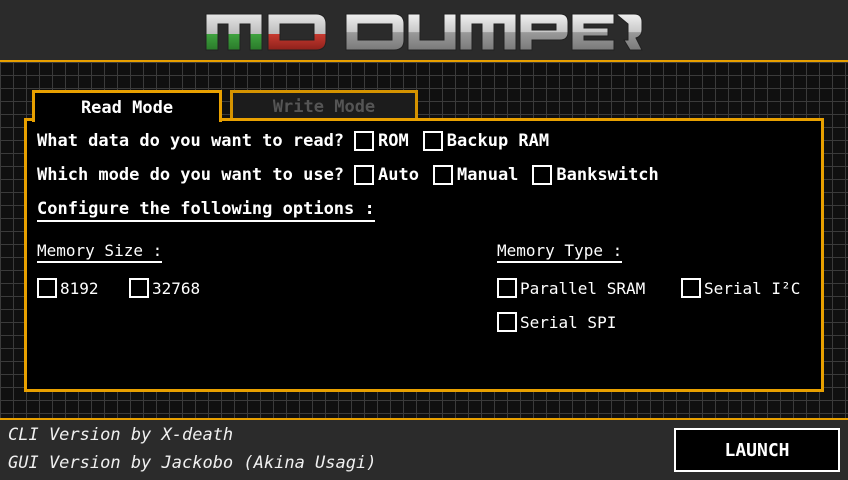 The height and width of the screenshot is (480, 848). Describe the element at coordinates (498, 141) in the screenshot. I see `backup-ram-label: Backup RAM` at that location.